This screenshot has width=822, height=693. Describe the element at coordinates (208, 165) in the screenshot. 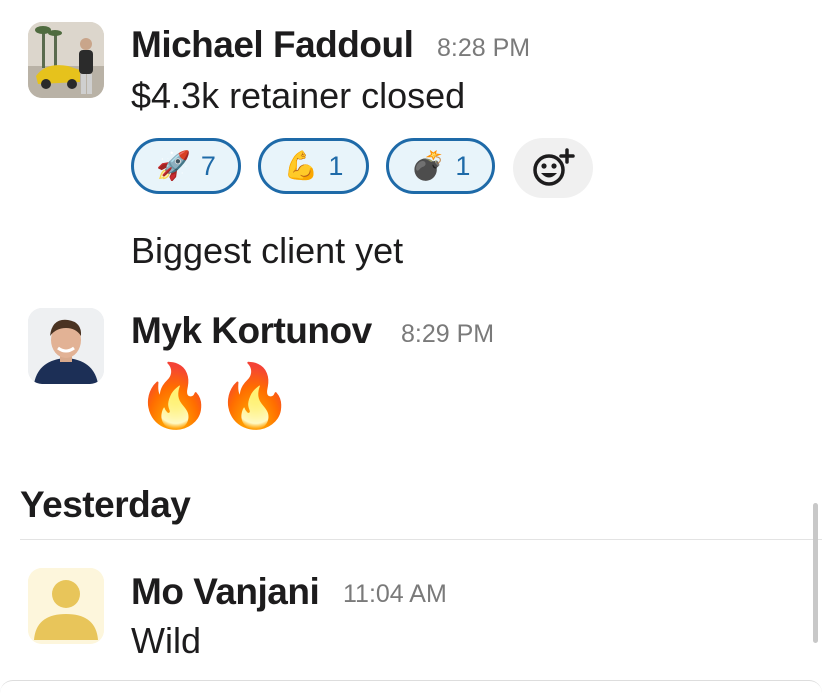

I see `reaction-count: 7` at that location.